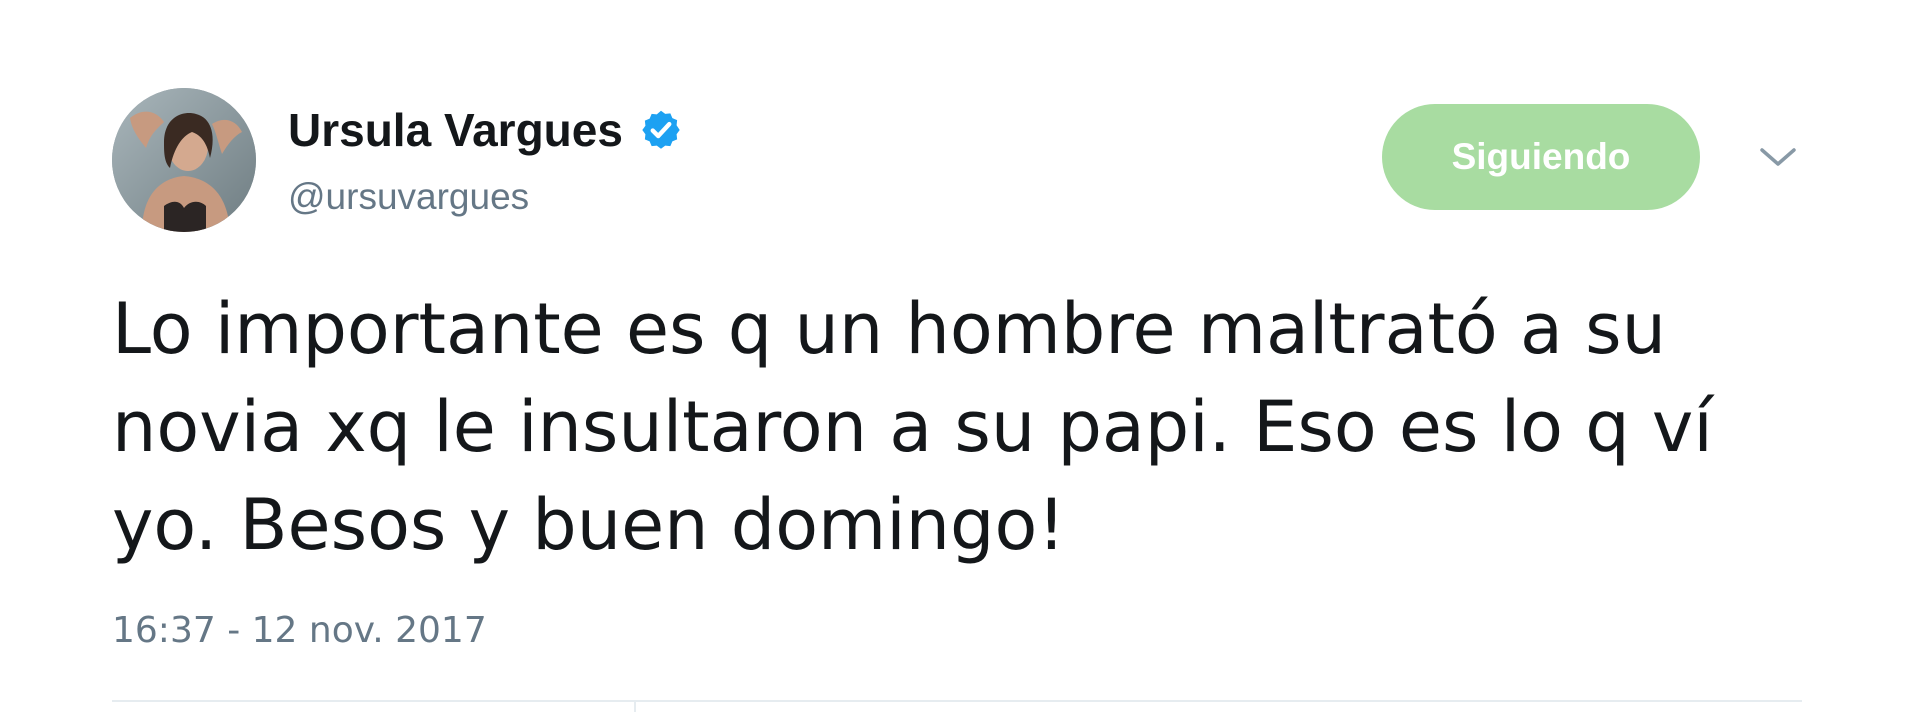 This screenshot has height=712, width=1920. What do you see at coordinates (299, 630) in the screenshot?
I see `tweet-timestamp: 16:37 - 12 nov. 2017` at bounding box center [299, 630].